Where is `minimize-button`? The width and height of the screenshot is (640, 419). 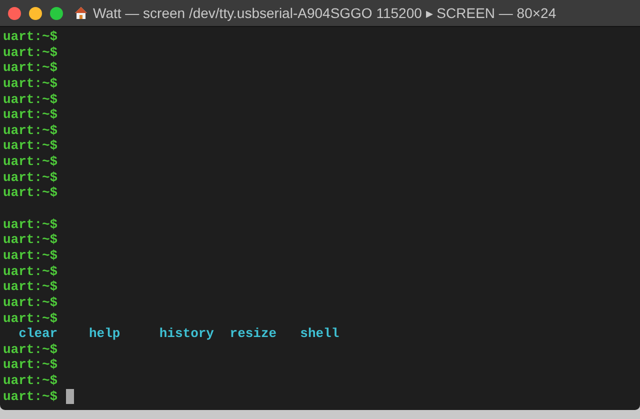
minimize-button is located at coordinates (35, 13).